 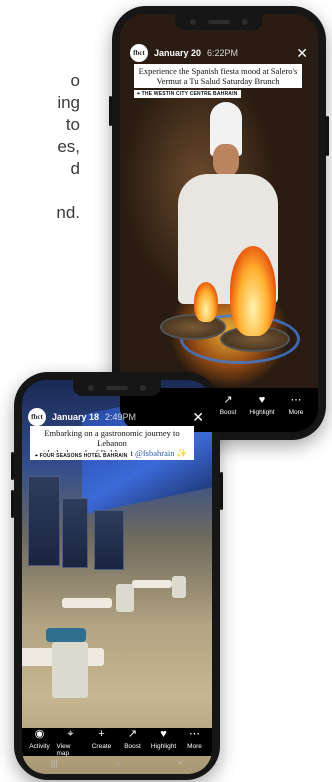 I want to click on android-nav-bar: ||| ○ <, so click(x=117, y=763).